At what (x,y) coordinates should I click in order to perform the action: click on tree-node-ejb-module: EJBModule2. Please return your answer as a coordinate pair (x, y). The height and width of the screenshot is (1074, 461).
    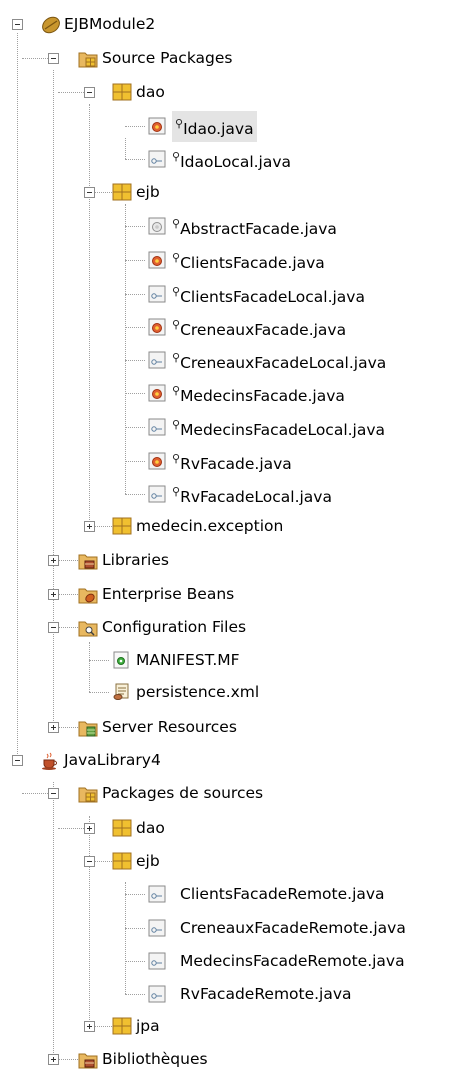
    Looking at the image, I should click on (97, 24).